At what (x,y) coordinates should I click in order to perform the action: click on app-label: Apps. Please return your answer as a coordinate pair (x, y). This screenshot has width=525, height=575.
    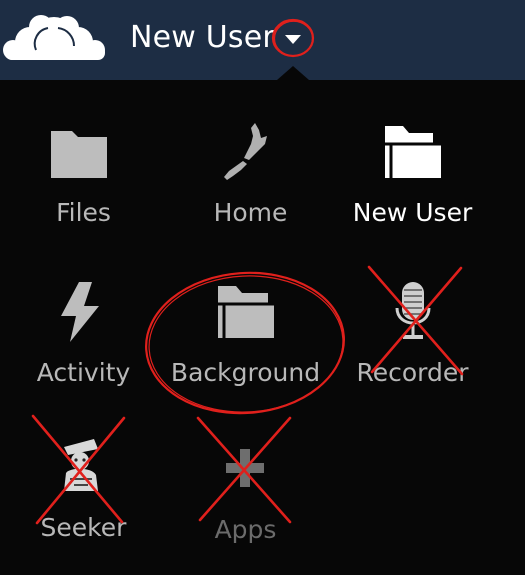
    Looking at the image, I should click on (245, 529).